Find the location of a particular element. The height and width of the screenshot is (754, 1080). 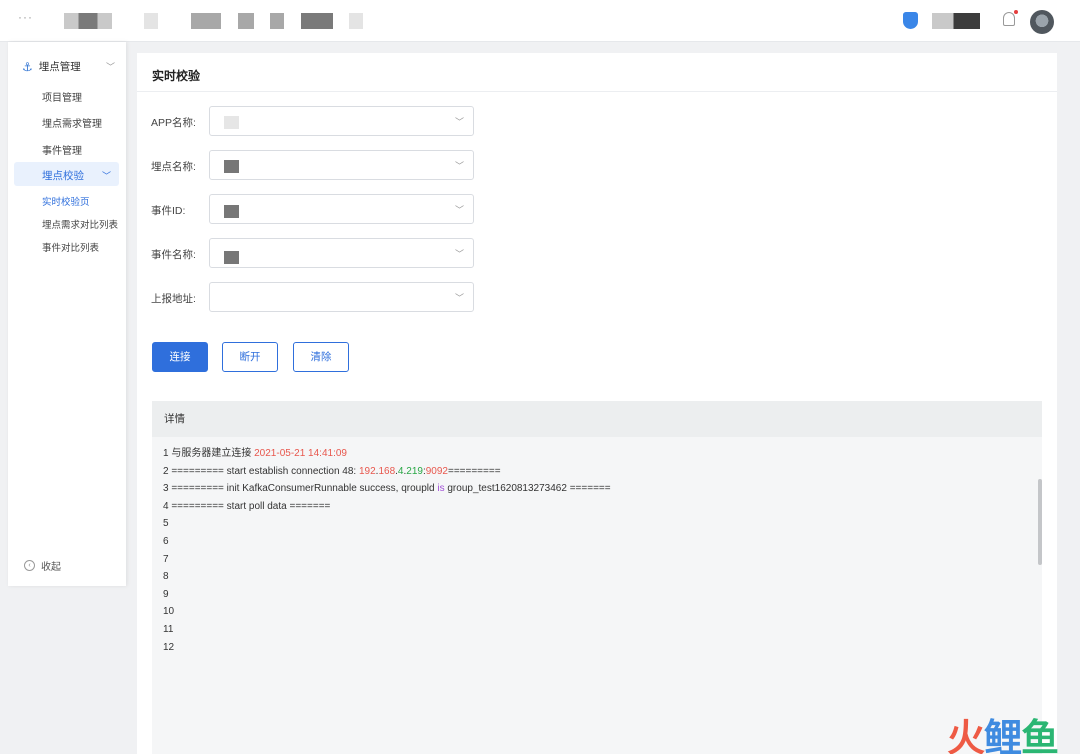

sidebar-item-events: 事件管理 is located at coordinates (62, 149).